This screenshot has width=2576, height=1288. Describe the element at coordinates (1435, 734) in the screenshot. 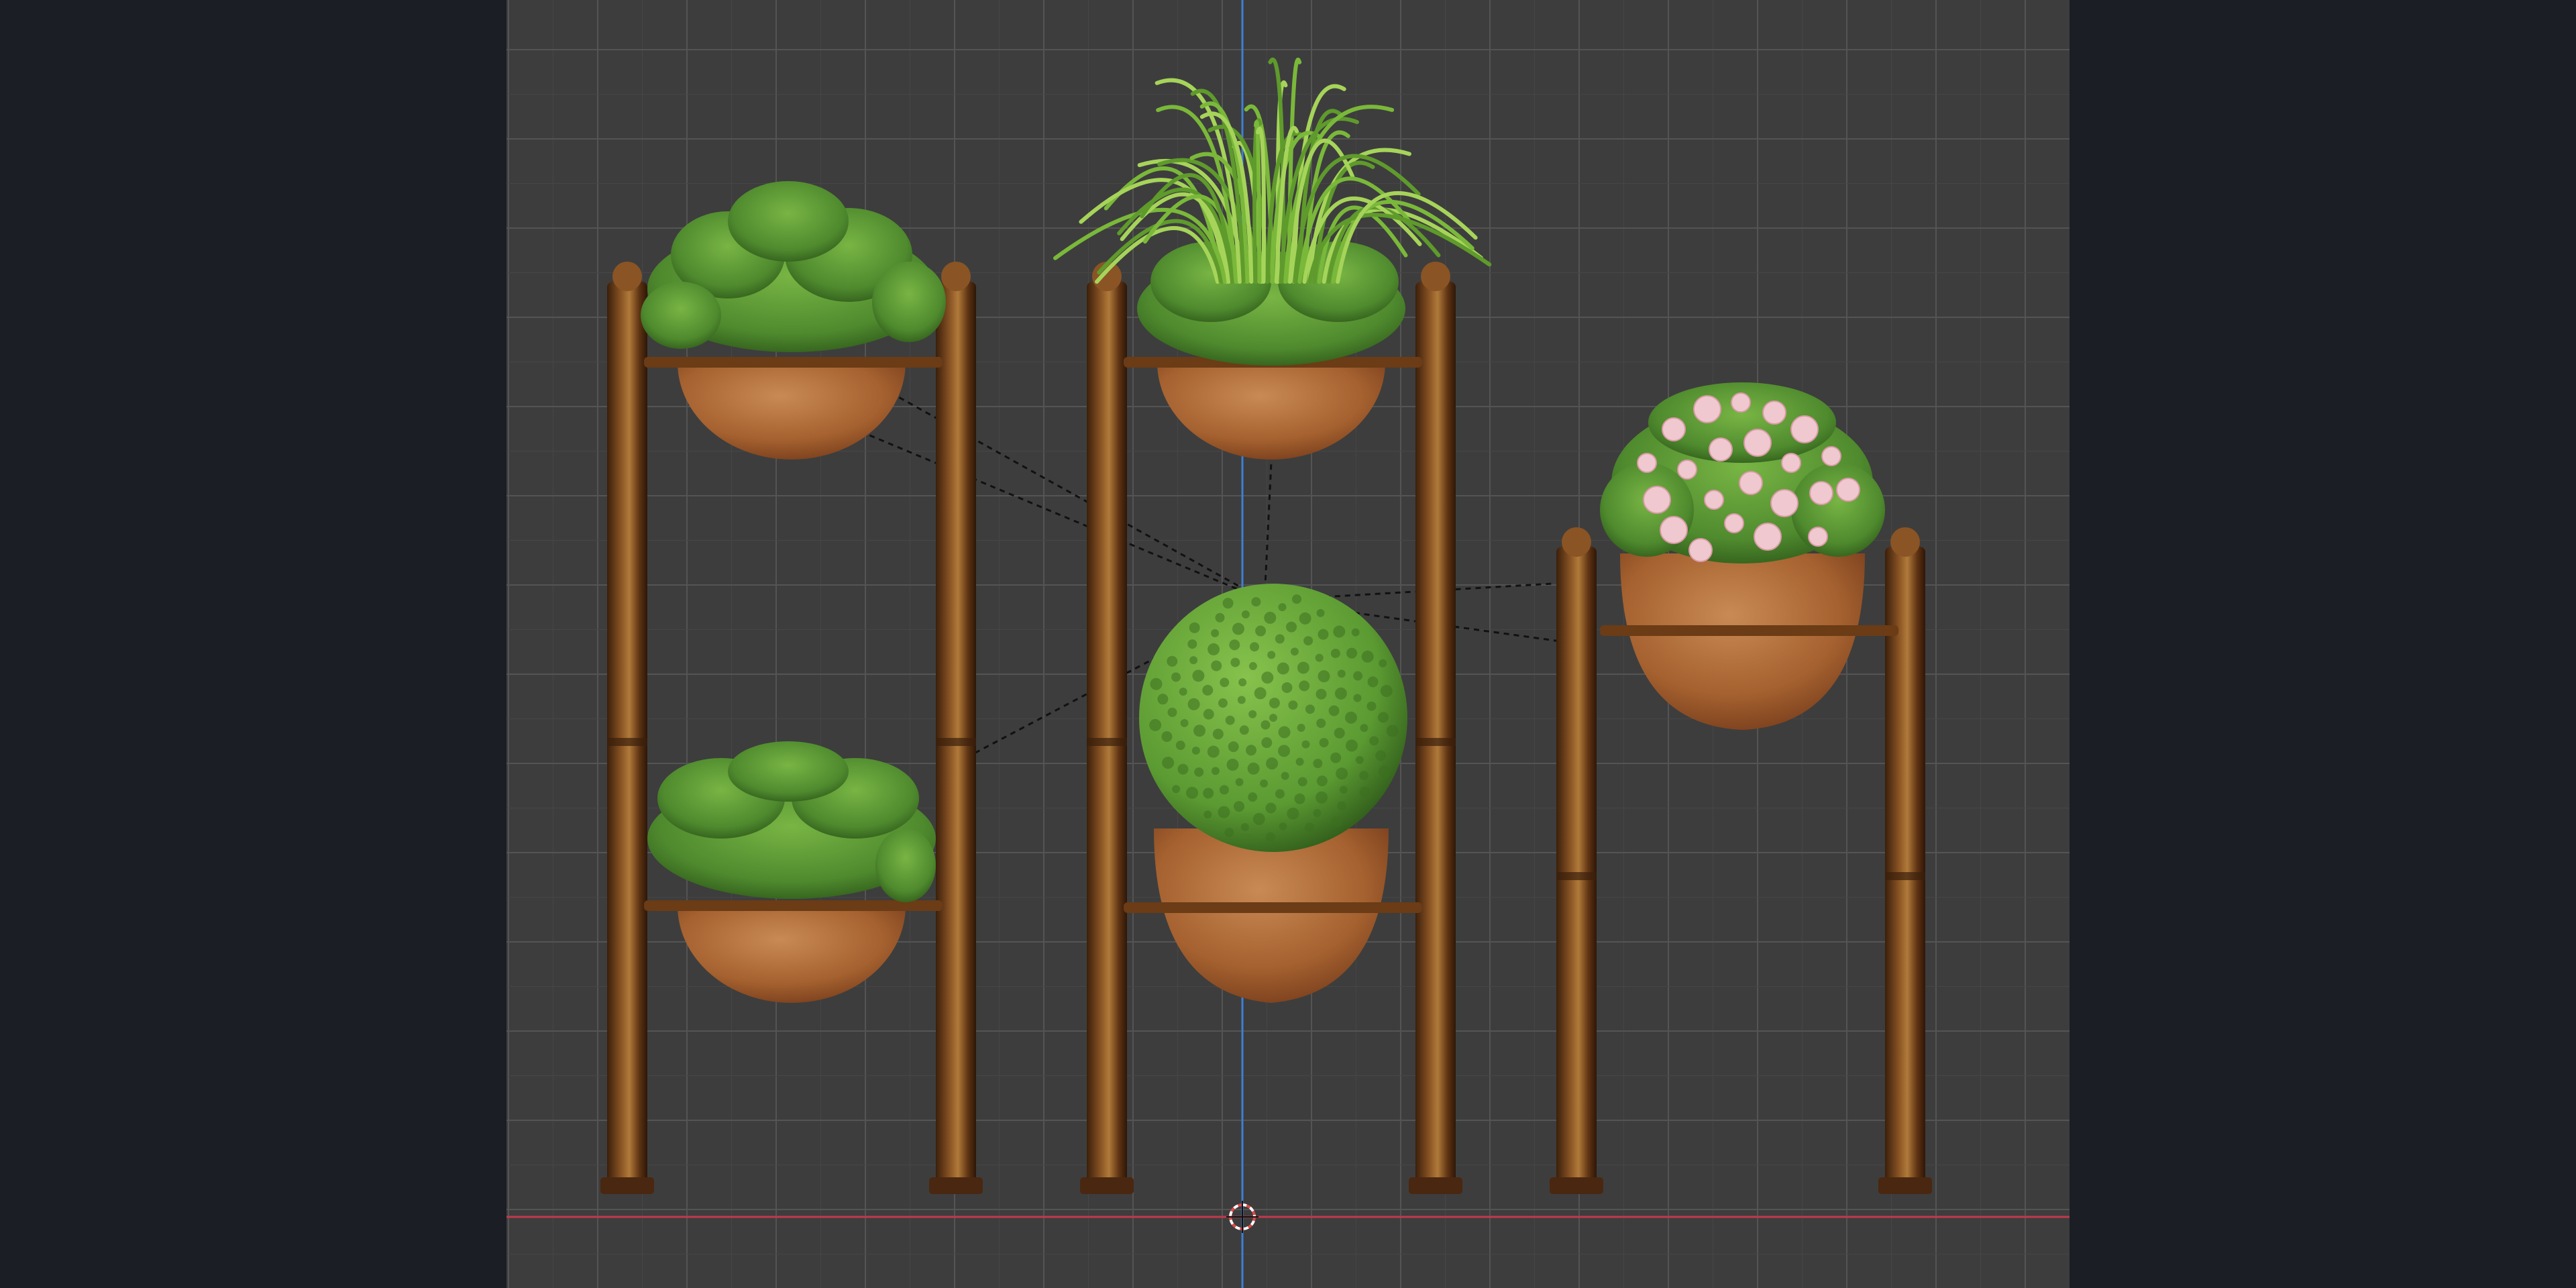

I see `center-stand-post-right` at that location.